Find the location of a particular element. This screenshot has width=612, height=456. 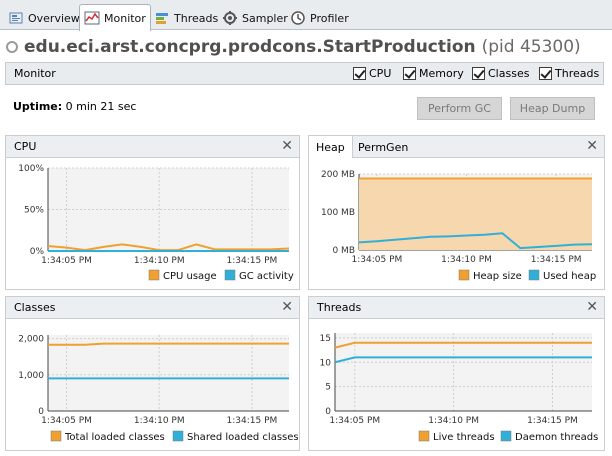

cpu-panel-header: CPU ✕ is located at coordinates (152, 147).